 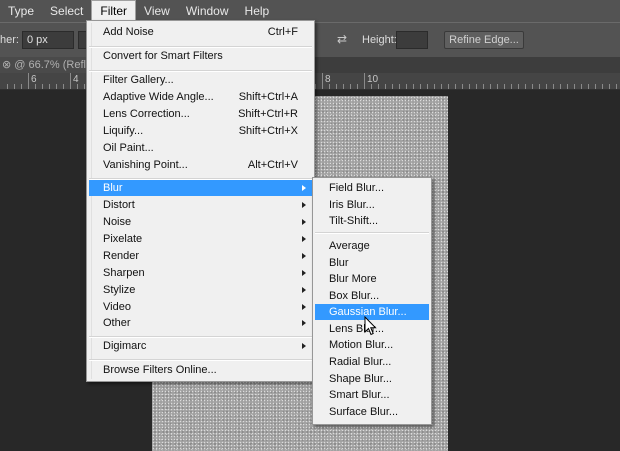 What do you see at coordinates (379, 40) in the screenshot?
I see `height-label: Height:` at bounding box center [379, 40].